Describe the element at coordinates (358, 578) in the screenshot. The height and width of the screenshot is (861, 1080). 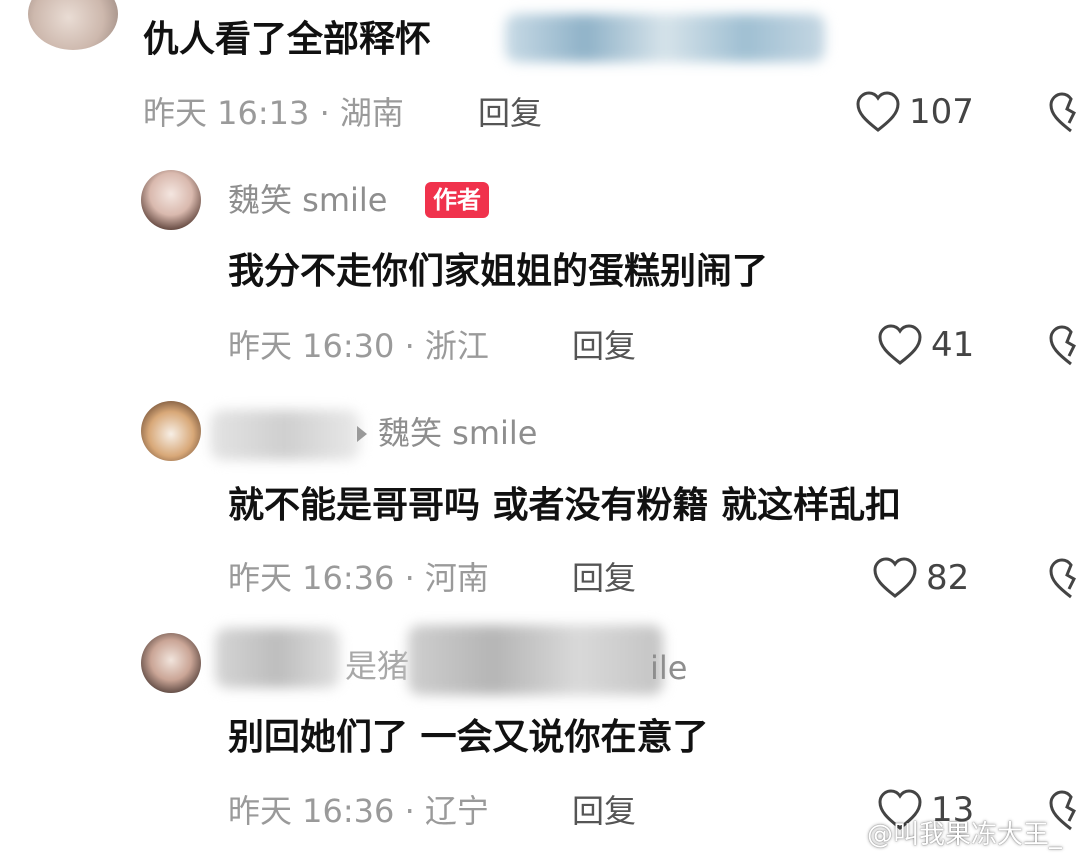
I see `comment-meta: 昨天 16:36 · 河南` at that location.